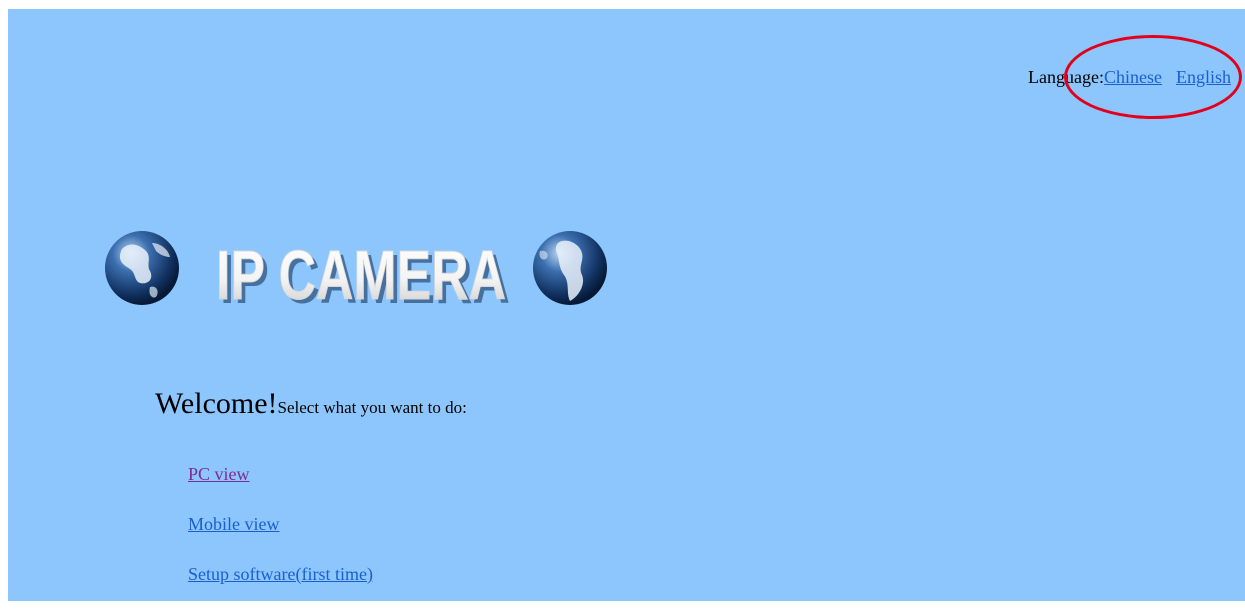  What do you see at coordinates (1133, 77) in the screenshot?
I see `language-chinese-link: Chinese` at bounding box center [1133, 77].